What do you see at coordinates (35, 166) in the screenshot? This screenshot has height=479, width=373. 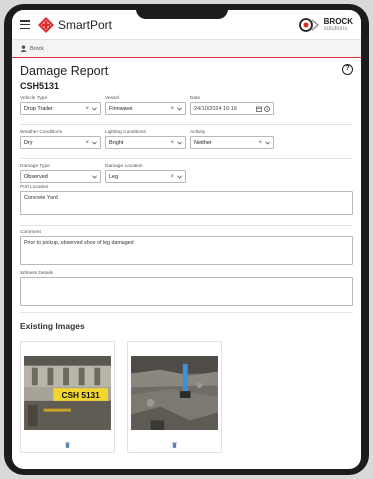 I see `damage-type-label: Damage Type` at bounding box center [35, 166].